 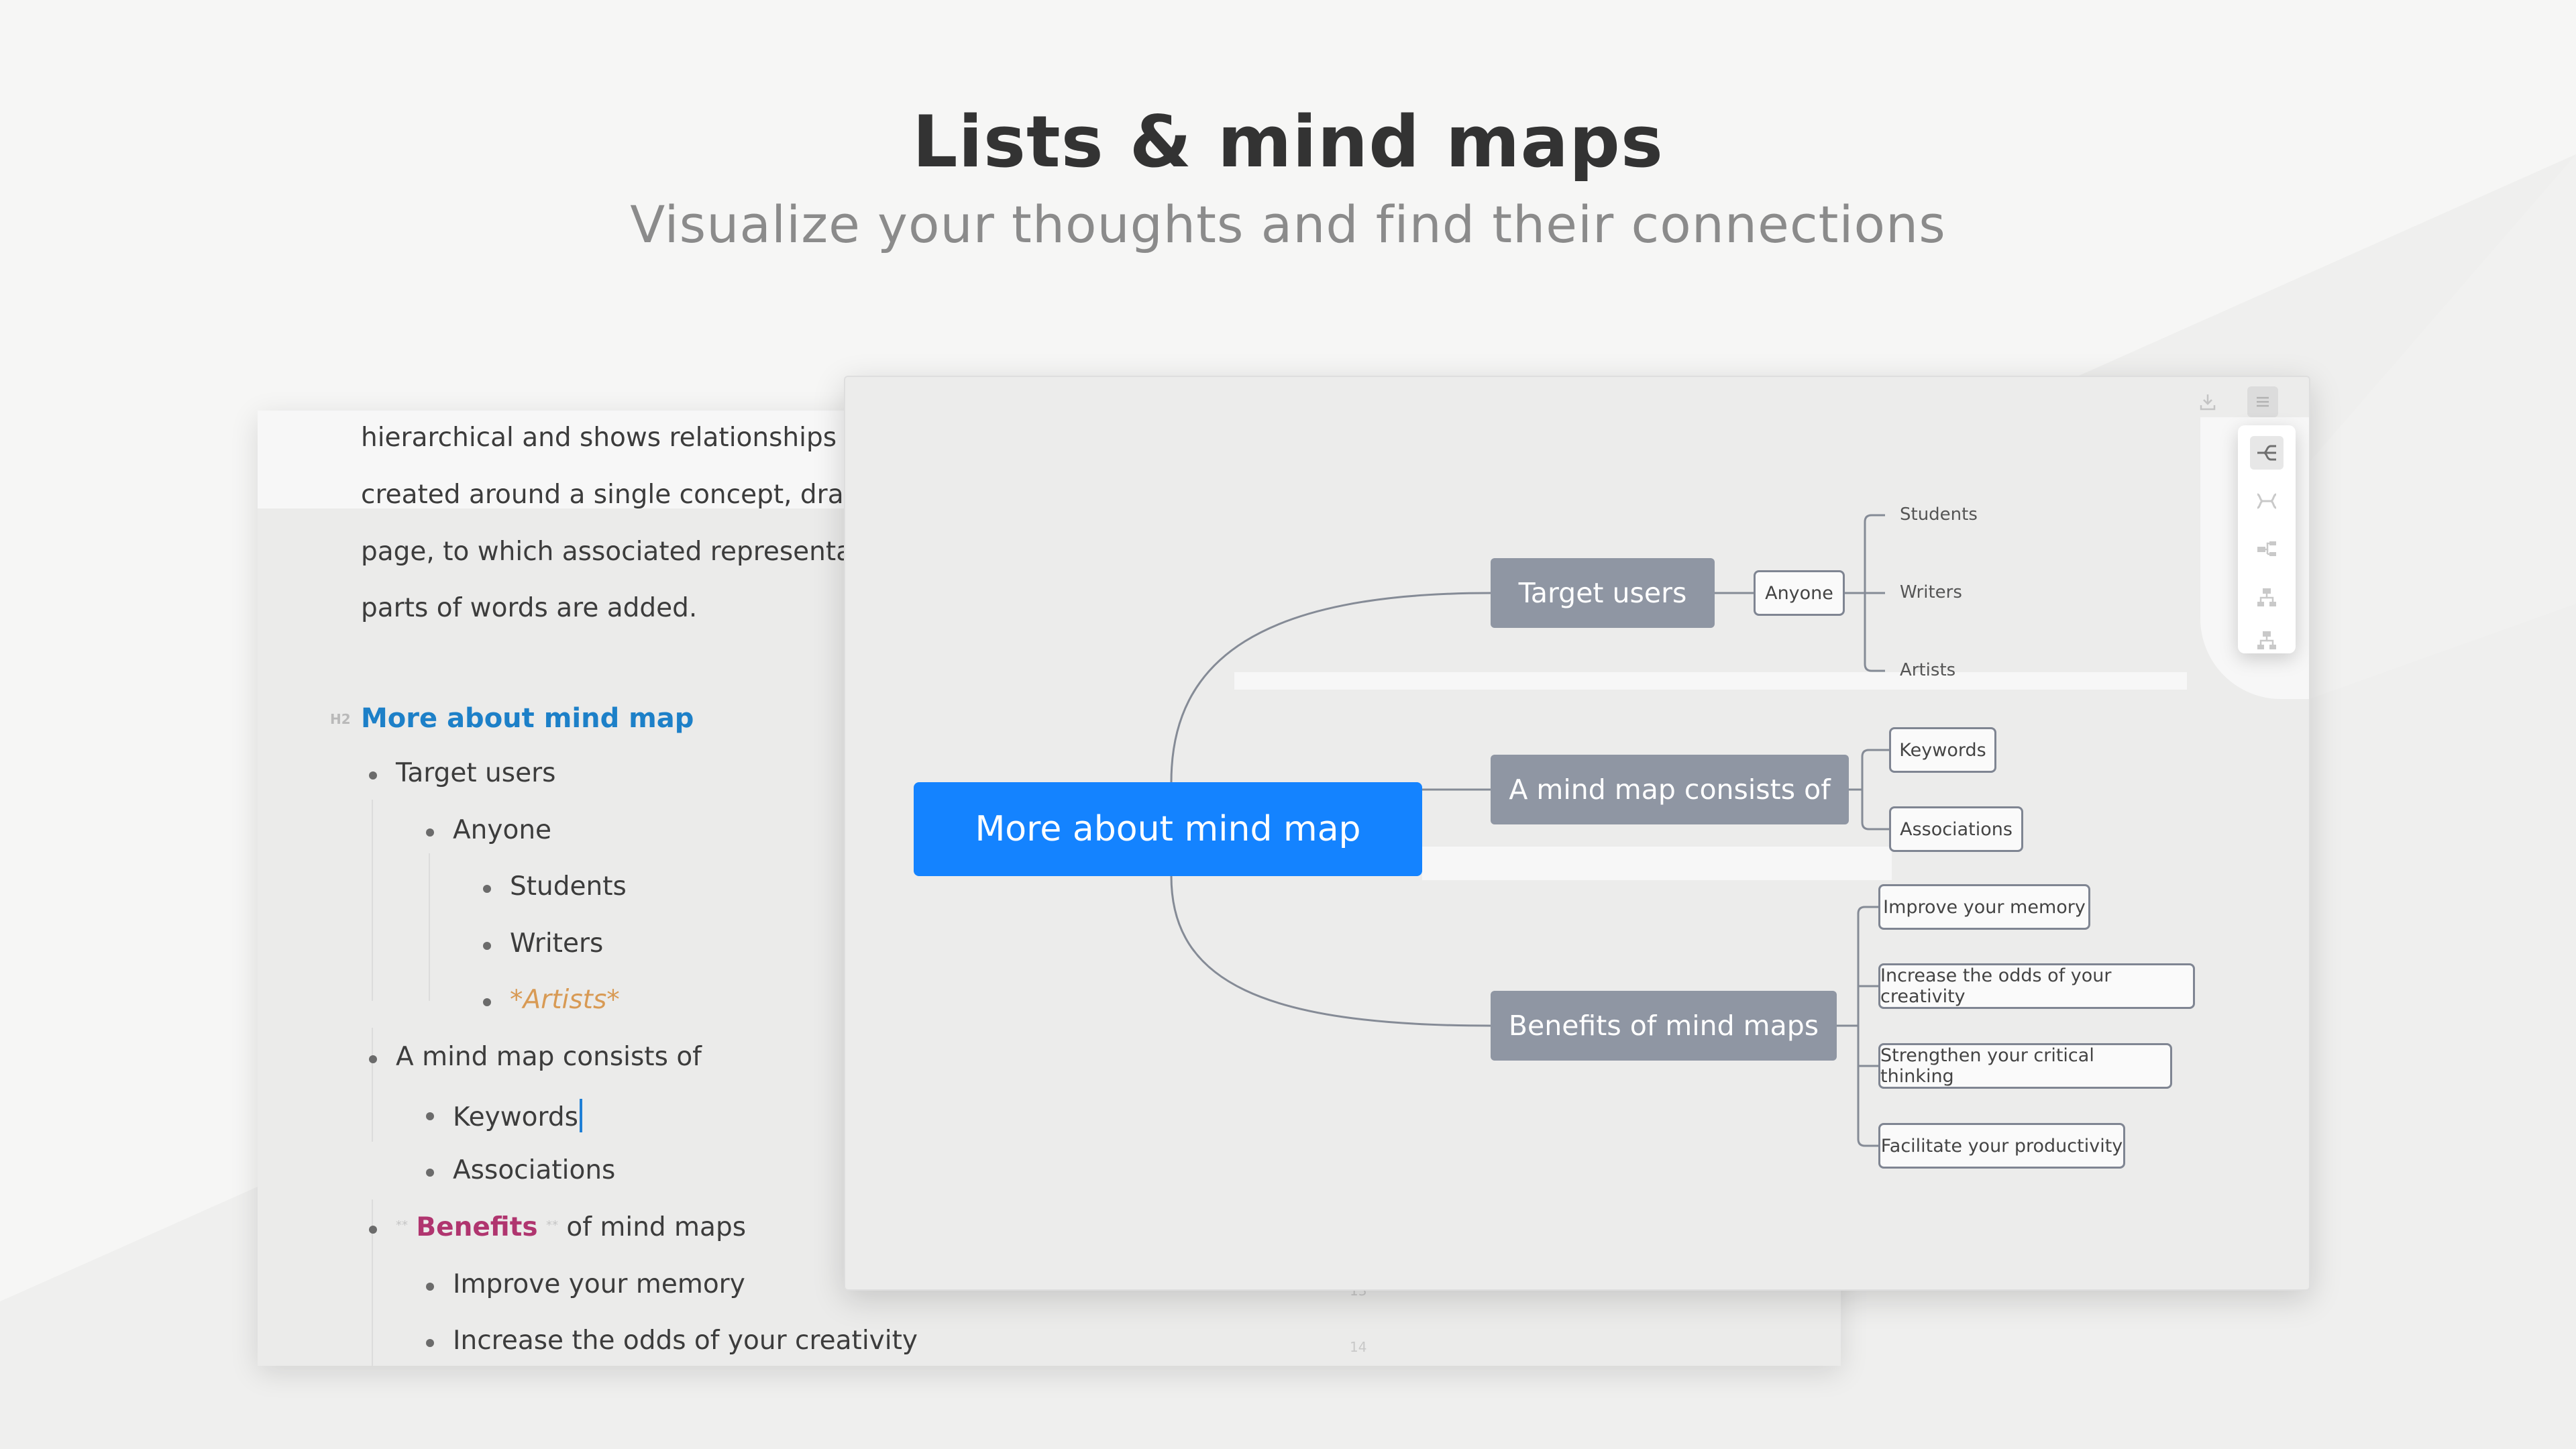 What do you see at coordinates (340, 719) in the screenshot?
I see `heading-level-marker: H2` at bounding box center [340, 719].